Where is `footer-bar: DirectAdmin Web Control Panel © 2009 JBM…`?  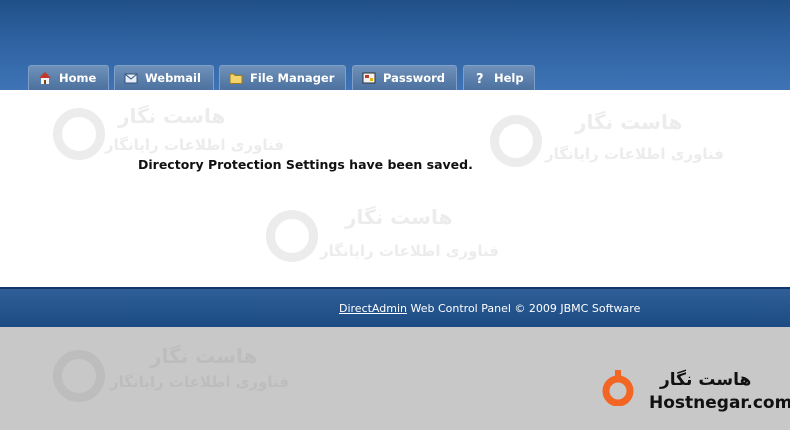 footer-bar: DirectAdmin Web Control Panel © 2009 JBM… is located at coordinates (395, 307).